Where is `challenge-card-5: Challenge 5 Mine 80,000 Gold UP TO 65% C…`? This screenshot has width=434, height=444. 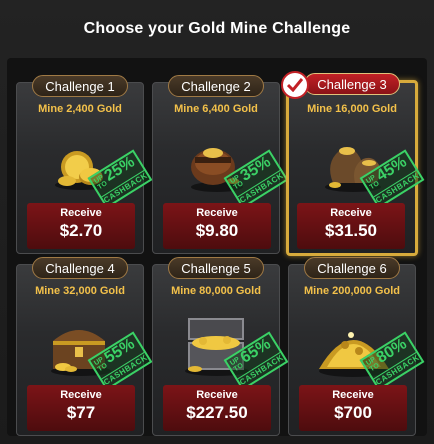 challenge-card-5: Challenge 5 Mine 80,000 Gold UP TO 65% C… is located at coordinates (220, 346).